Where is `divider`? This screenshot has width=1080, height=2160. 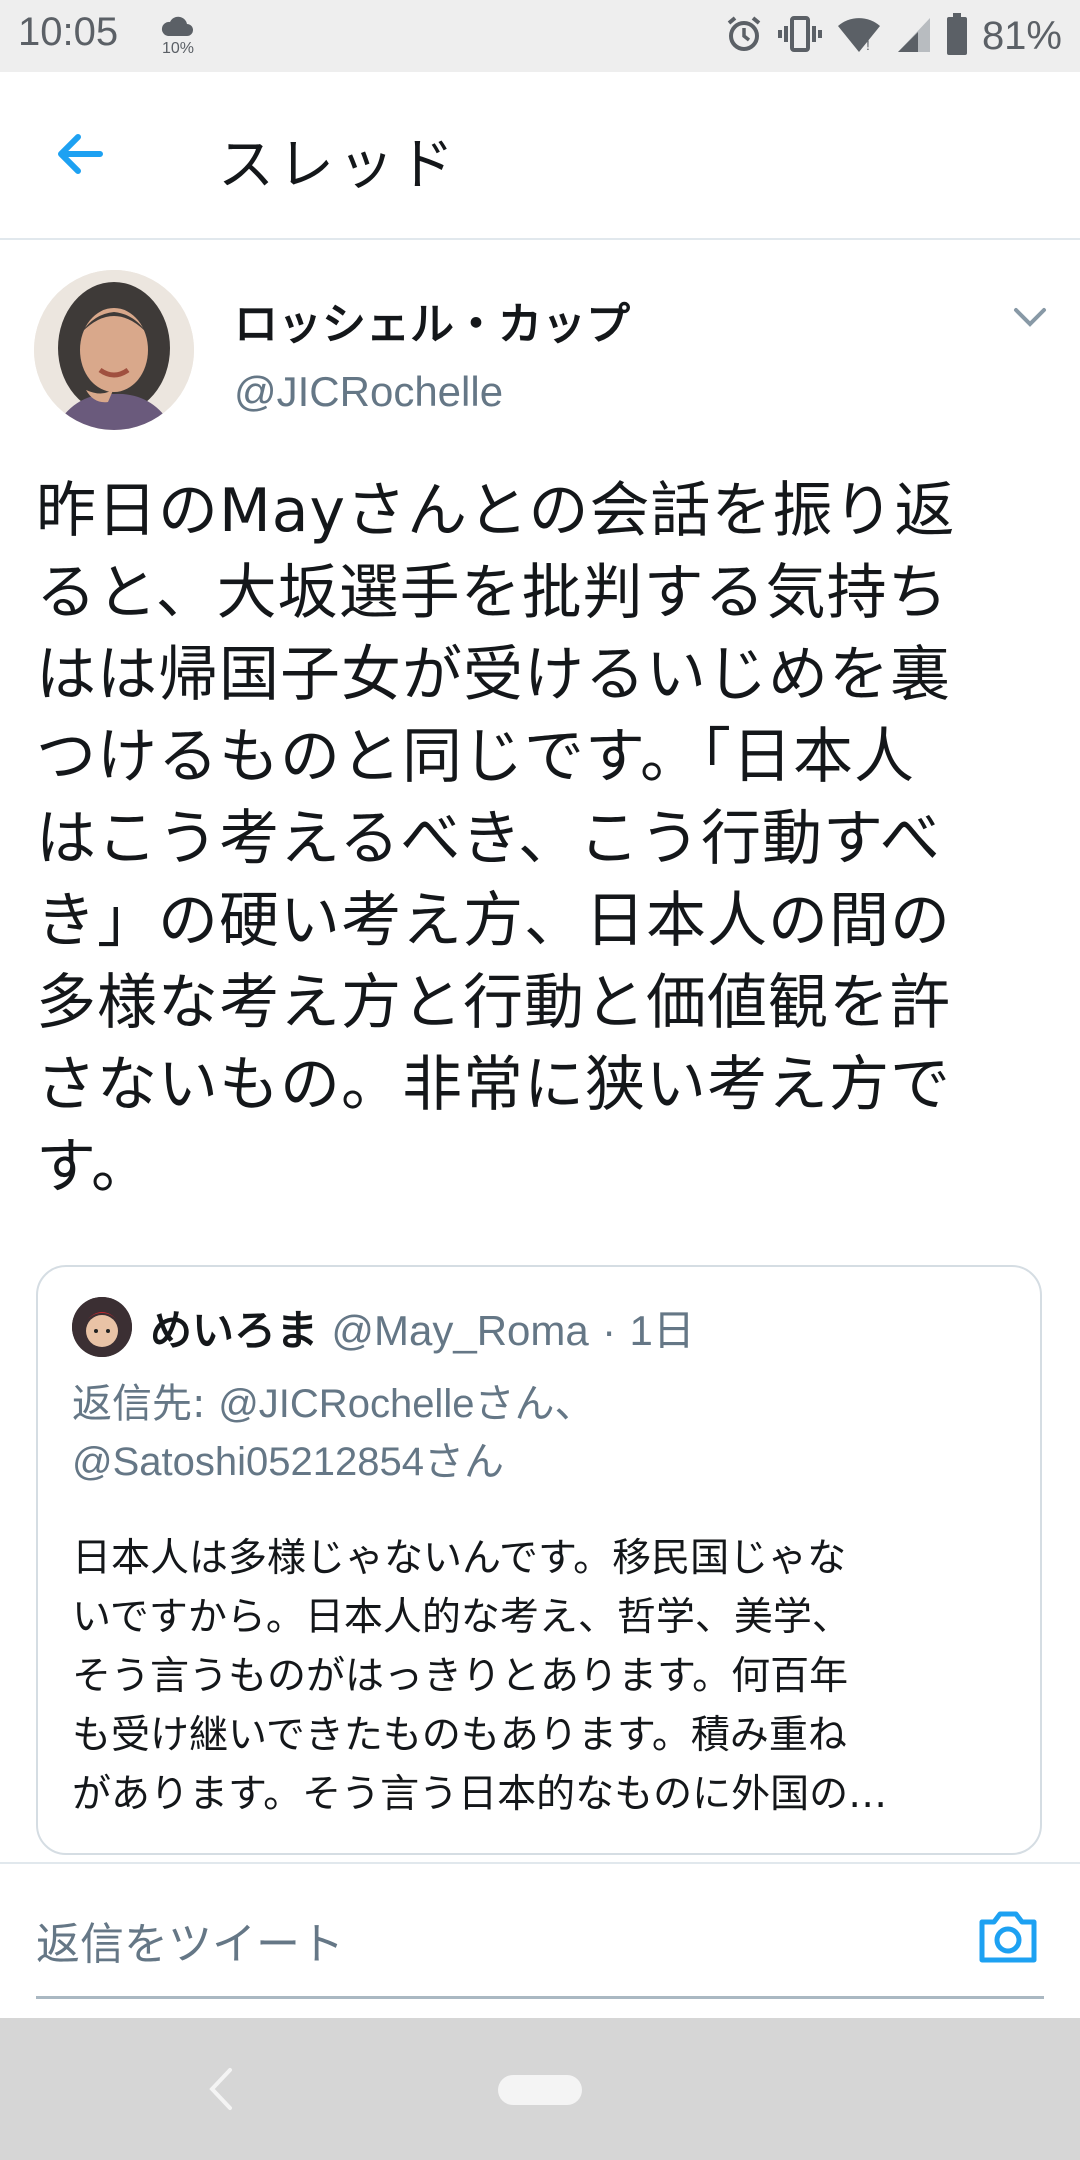 divider is located at coordinates (540, 1863).